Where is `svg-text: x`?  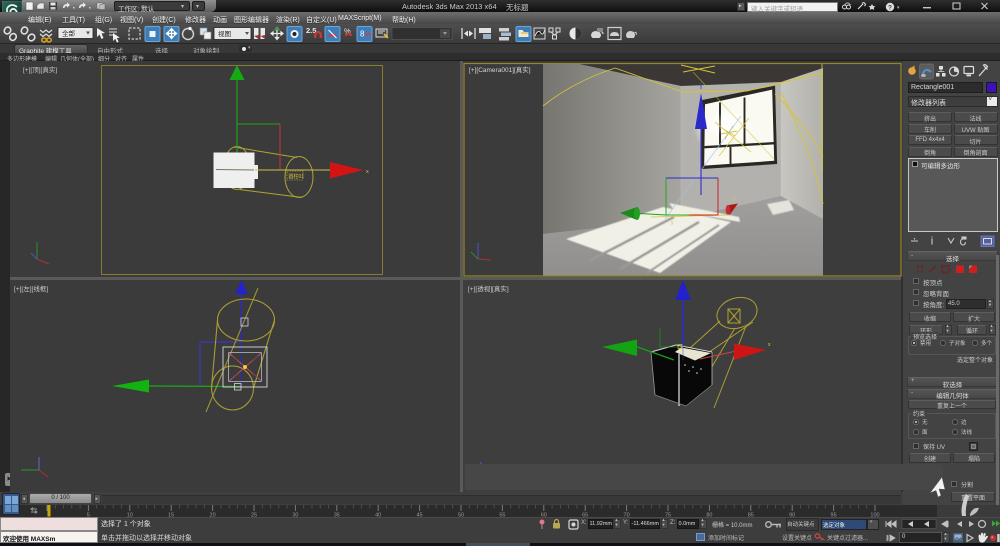
svg-text: x is located at coordinates (367, 172).